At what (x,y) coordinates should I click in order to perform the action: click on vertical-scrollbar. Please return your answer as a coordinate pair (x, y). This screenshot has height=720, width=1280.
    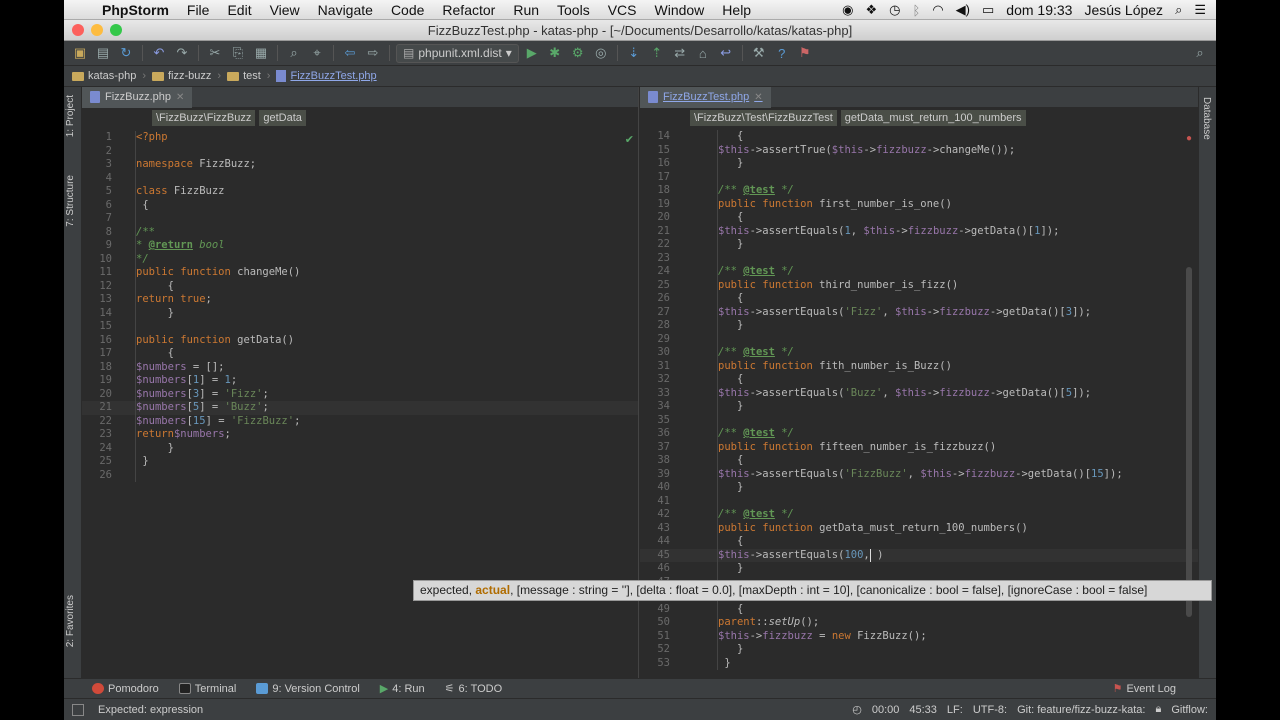
    Looking at the image, I should click on (1189, 442).